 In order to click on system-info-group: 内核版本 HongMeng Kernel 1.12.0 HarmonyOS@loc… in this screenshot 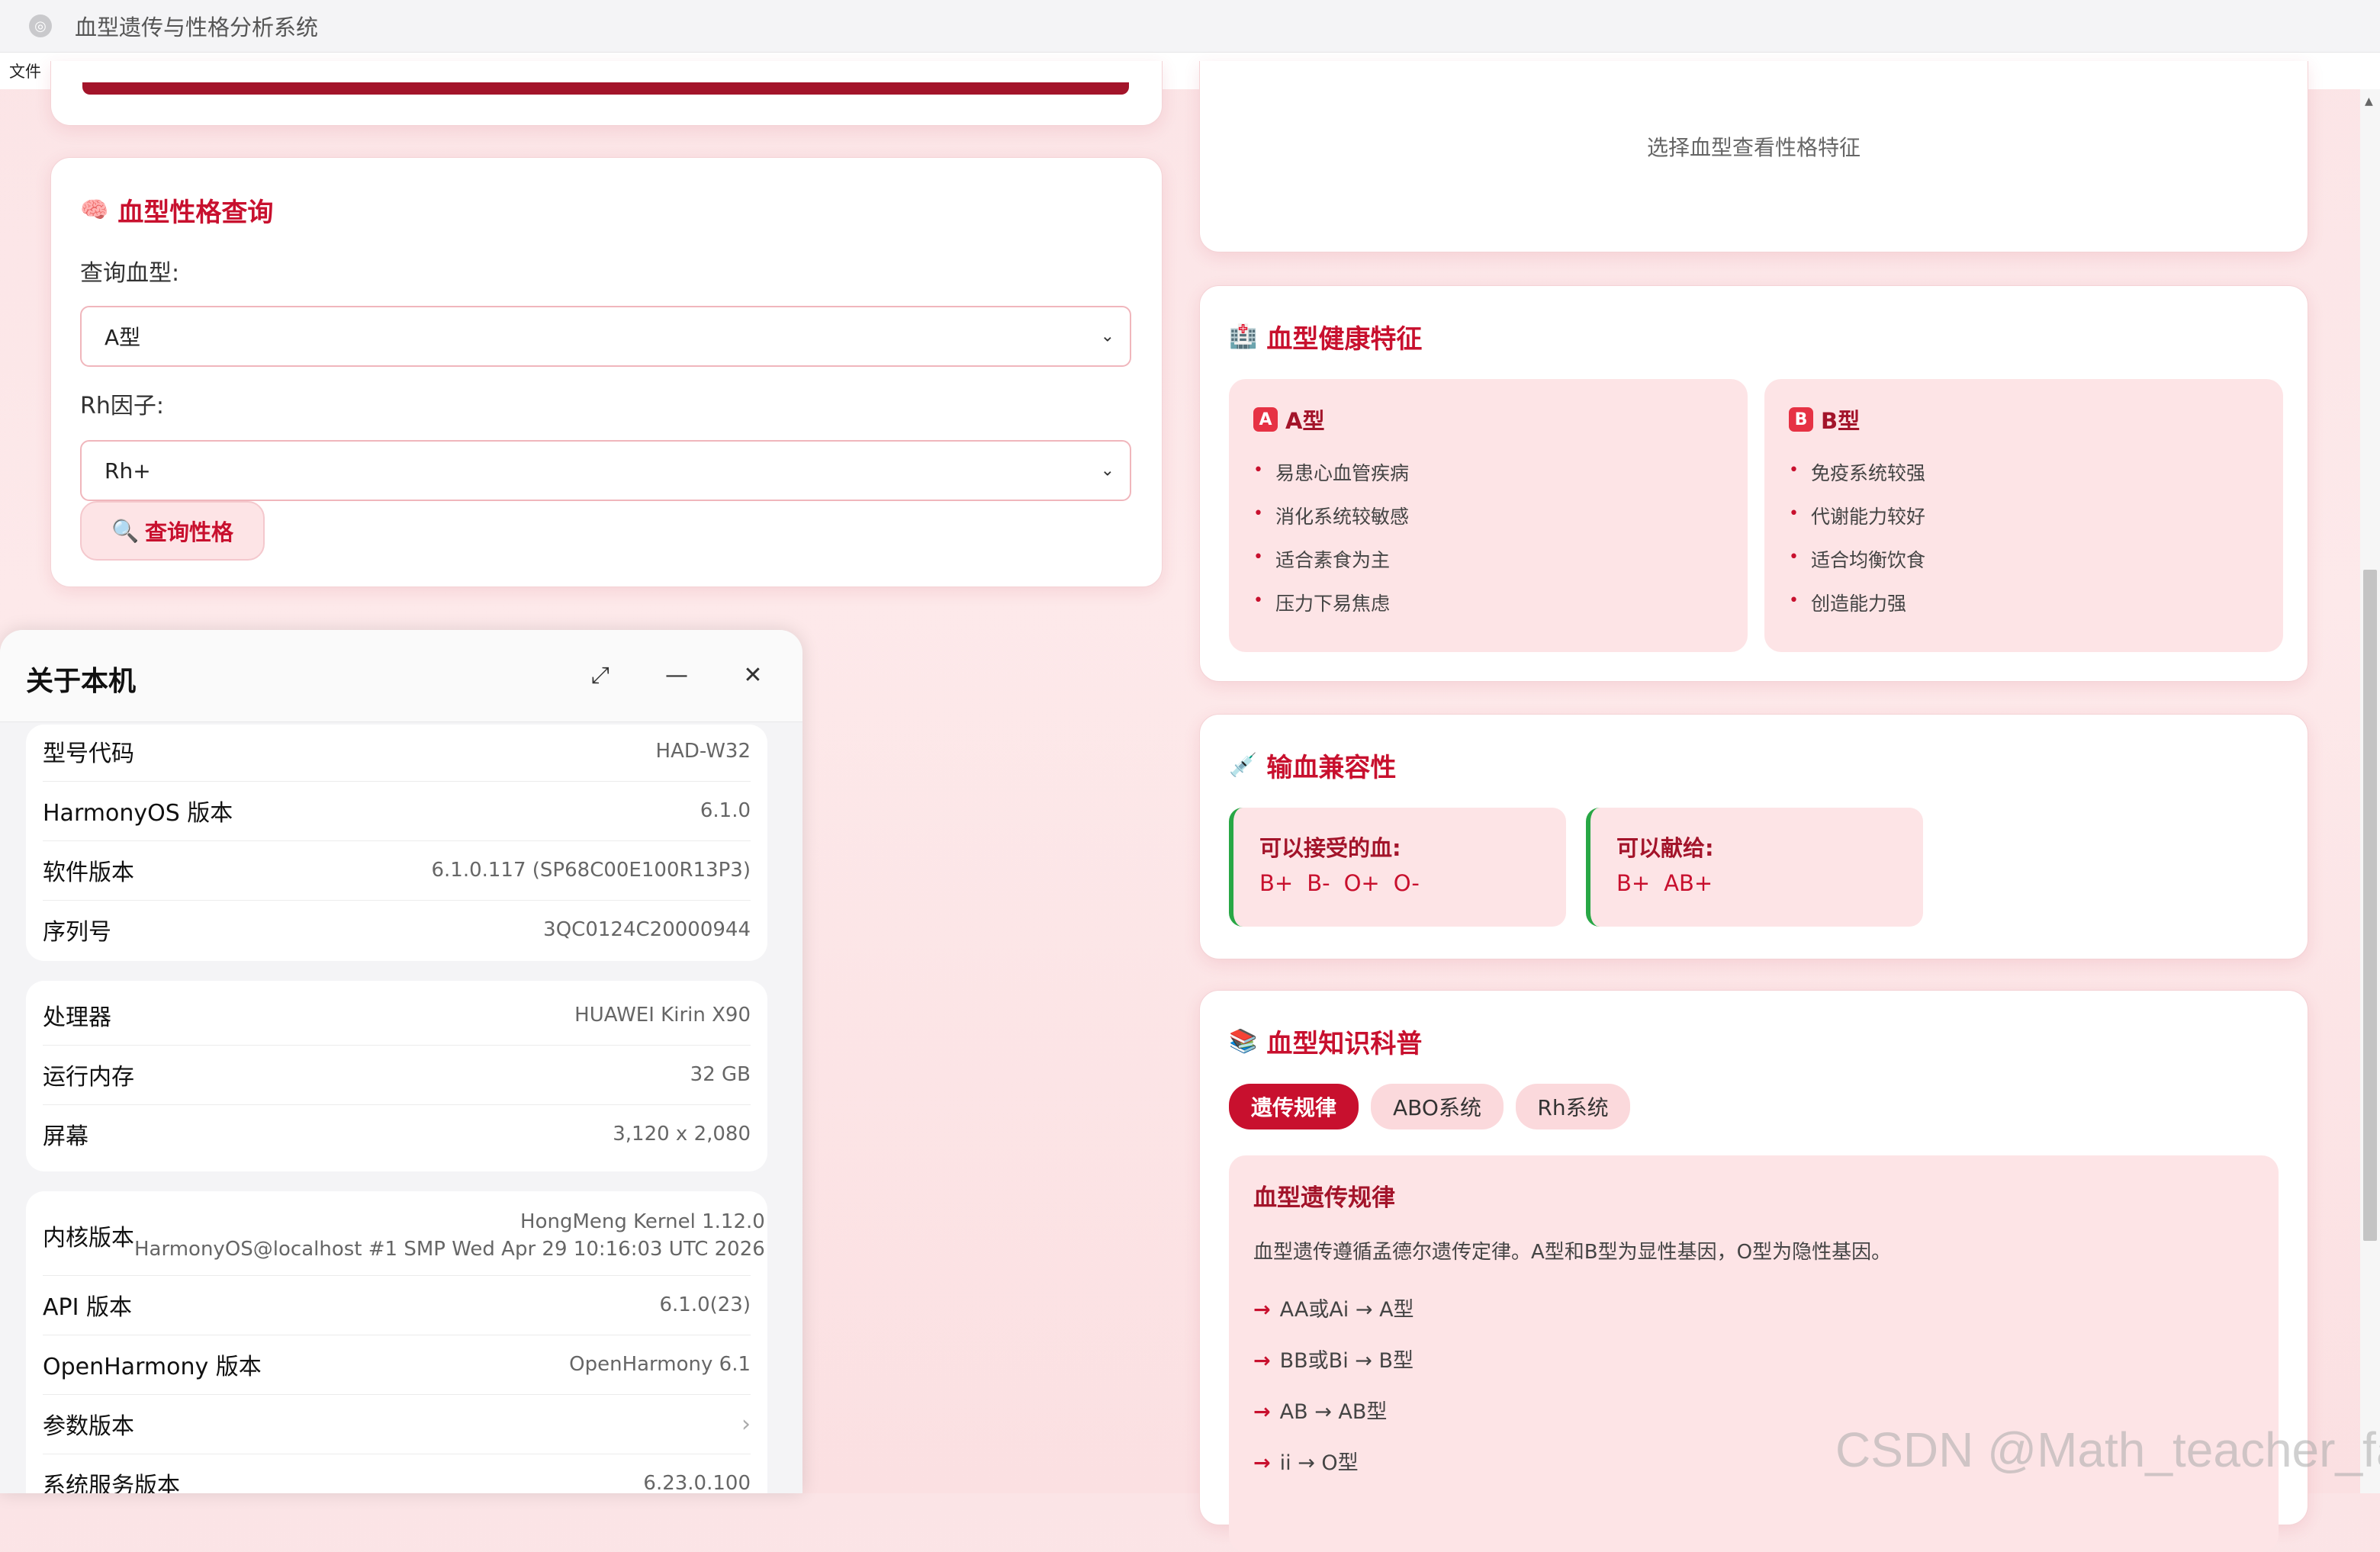, I will do `click(396, 1342)`.